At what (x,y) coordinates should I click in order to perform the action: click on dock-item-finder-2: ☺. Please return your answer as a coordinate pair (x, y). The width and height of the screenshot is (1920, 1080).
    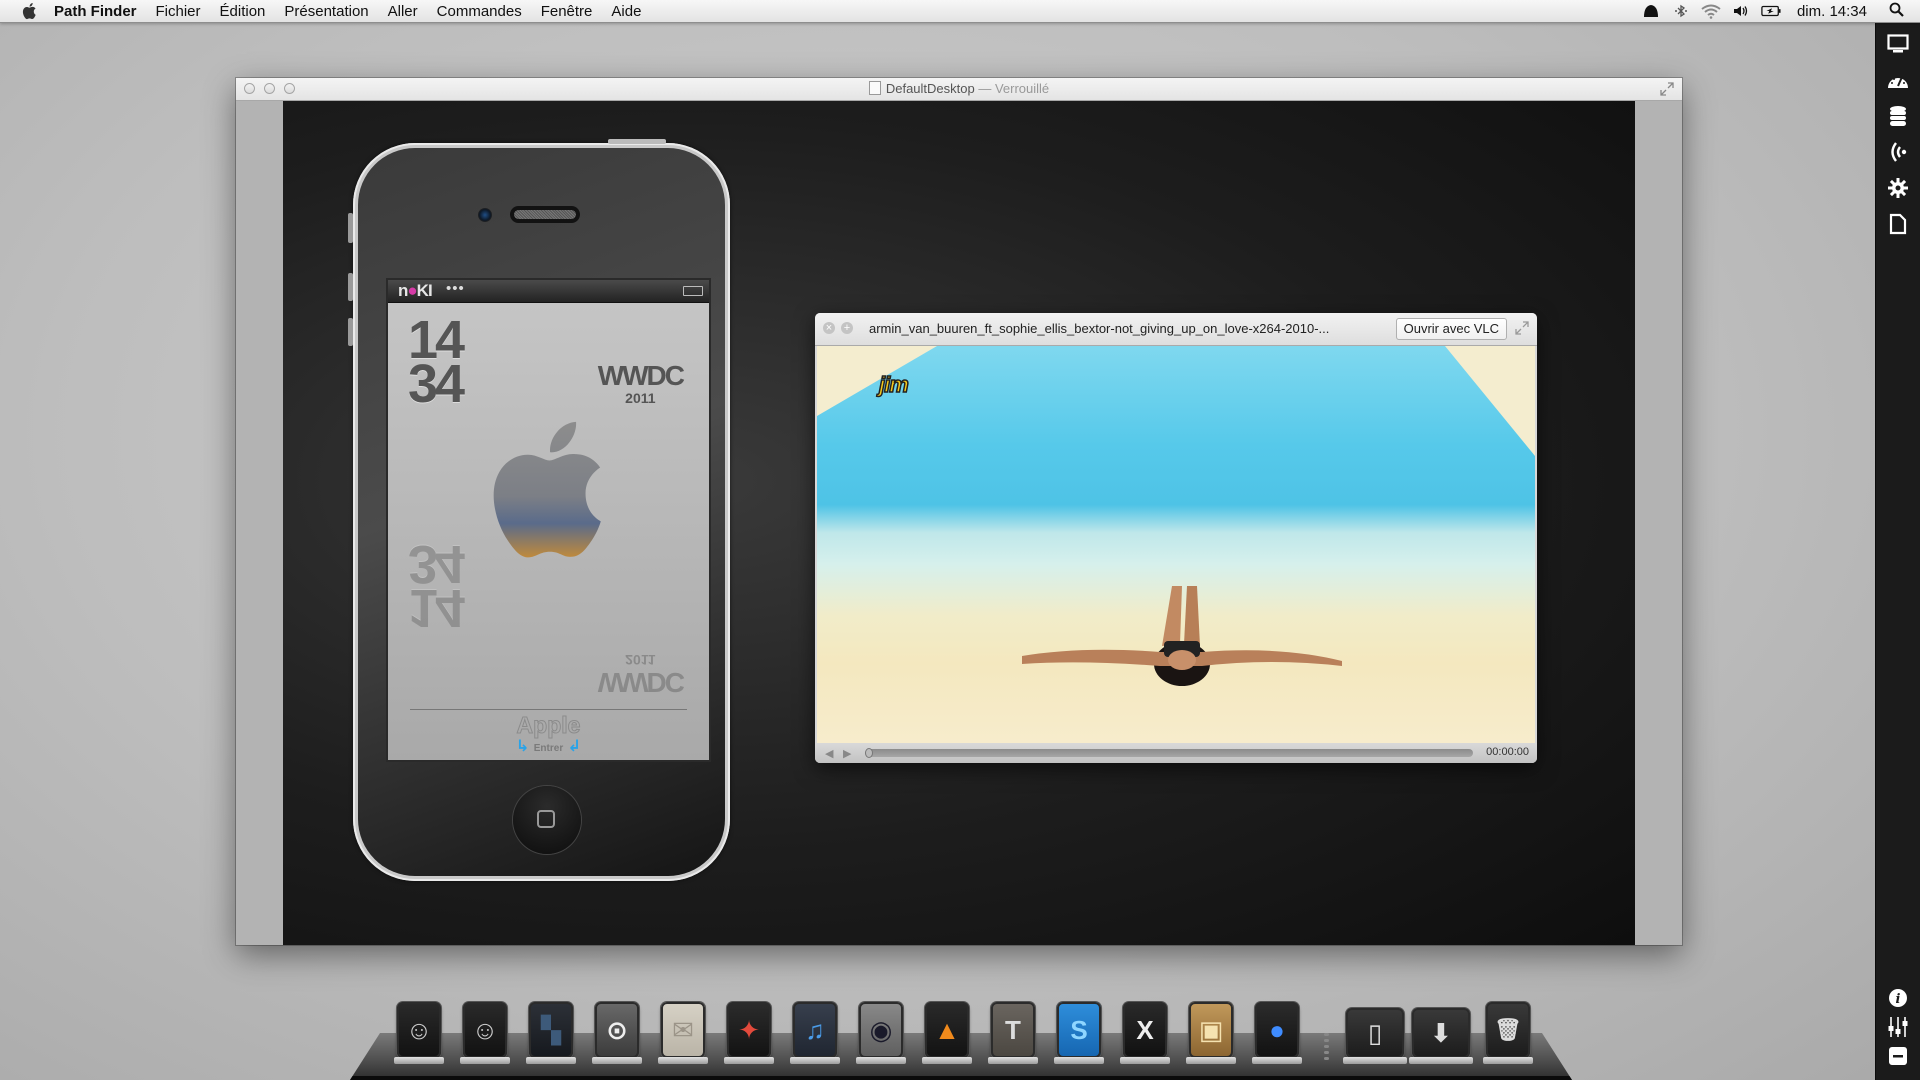
    Looking at the image, I should click on (485, 1033).